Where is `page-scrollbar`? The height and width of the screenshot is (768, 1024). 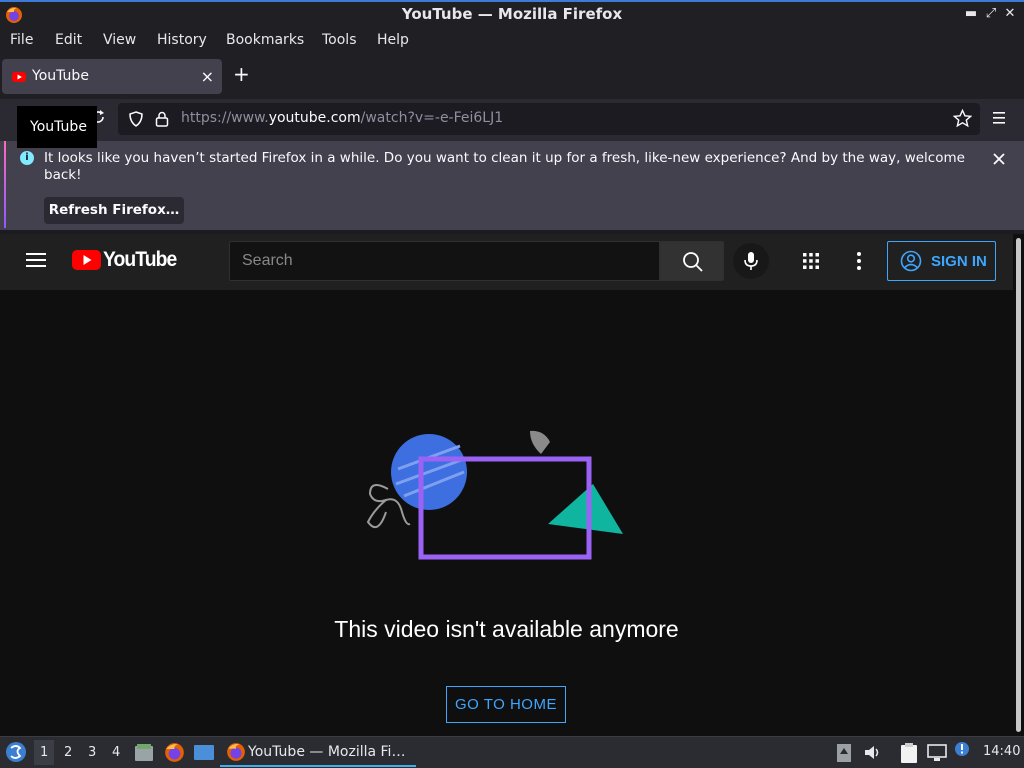 page-scrollbar is located at coordinates (1018, 485).